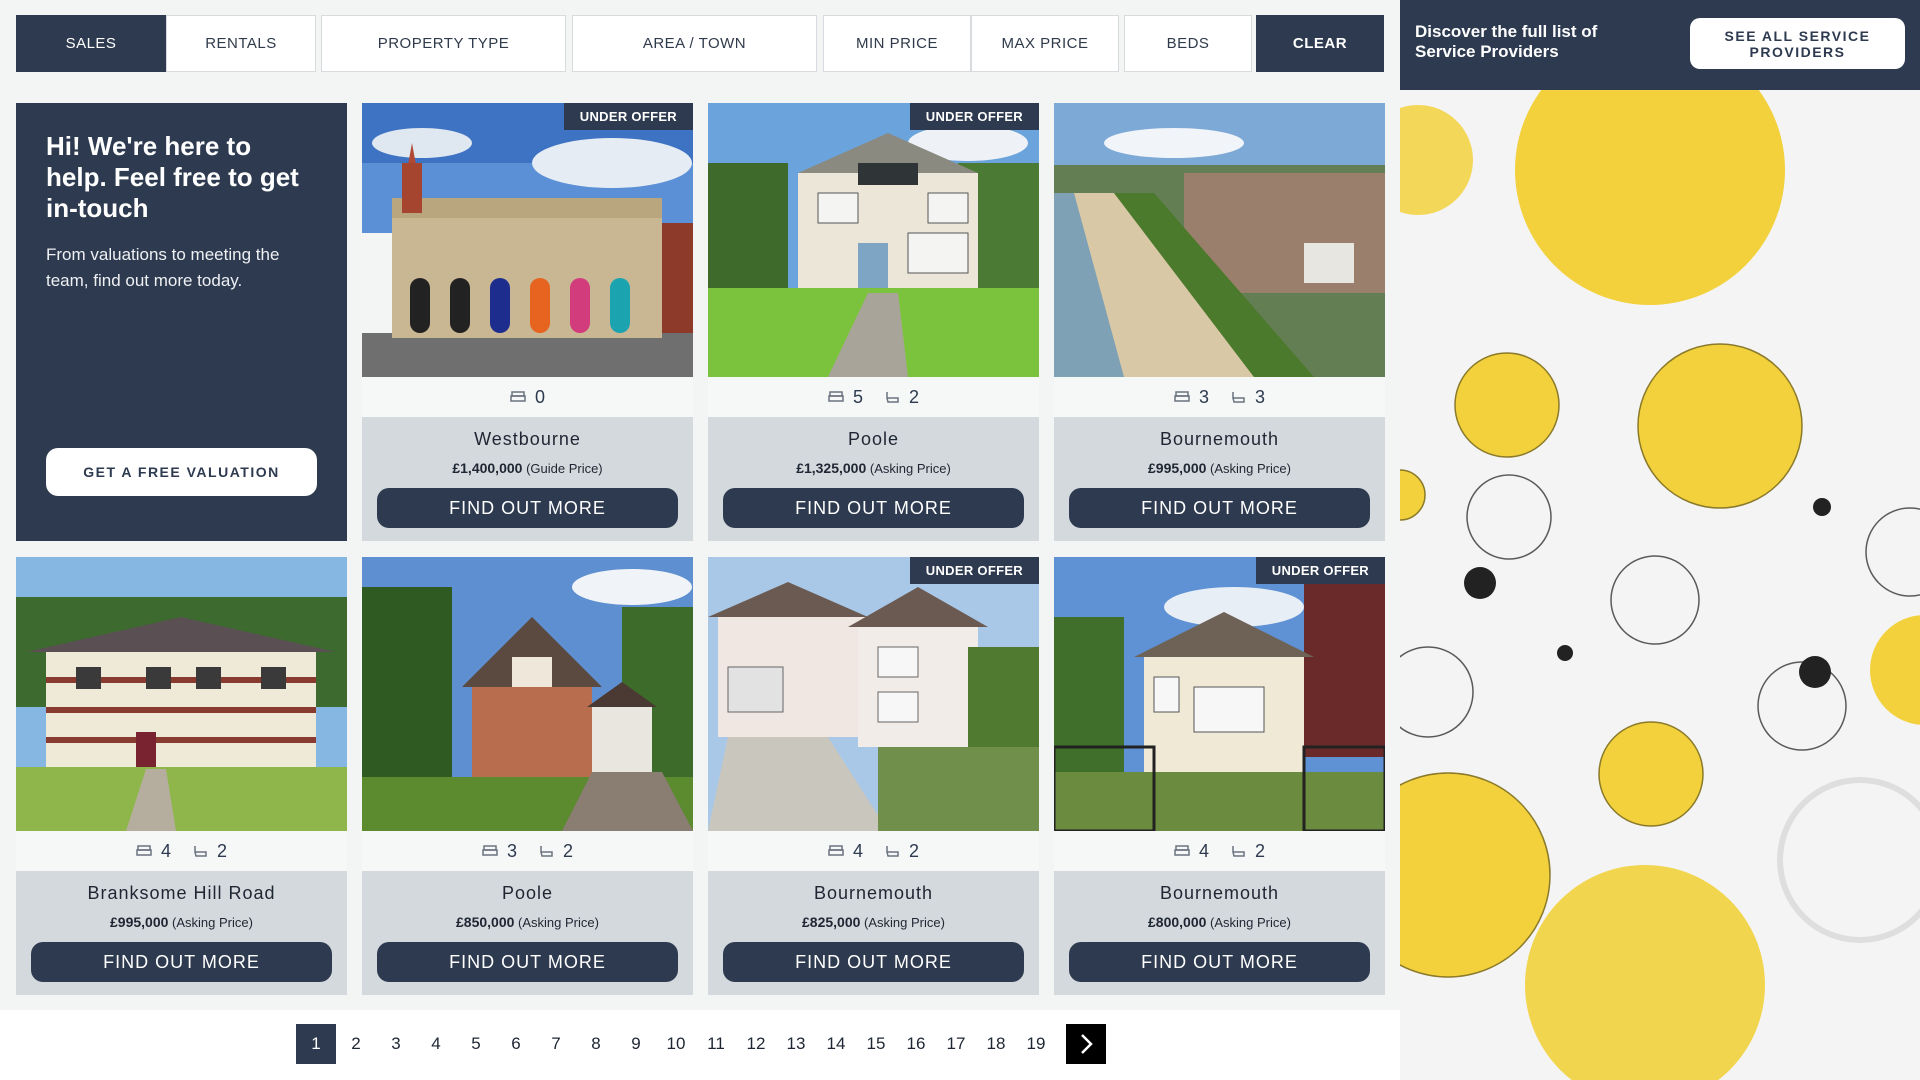 This screenshot has width=1920, height=1080. Describe the element at coordinates (527, 851) in the screenshot. I see `property-features: 3 2` at that location.